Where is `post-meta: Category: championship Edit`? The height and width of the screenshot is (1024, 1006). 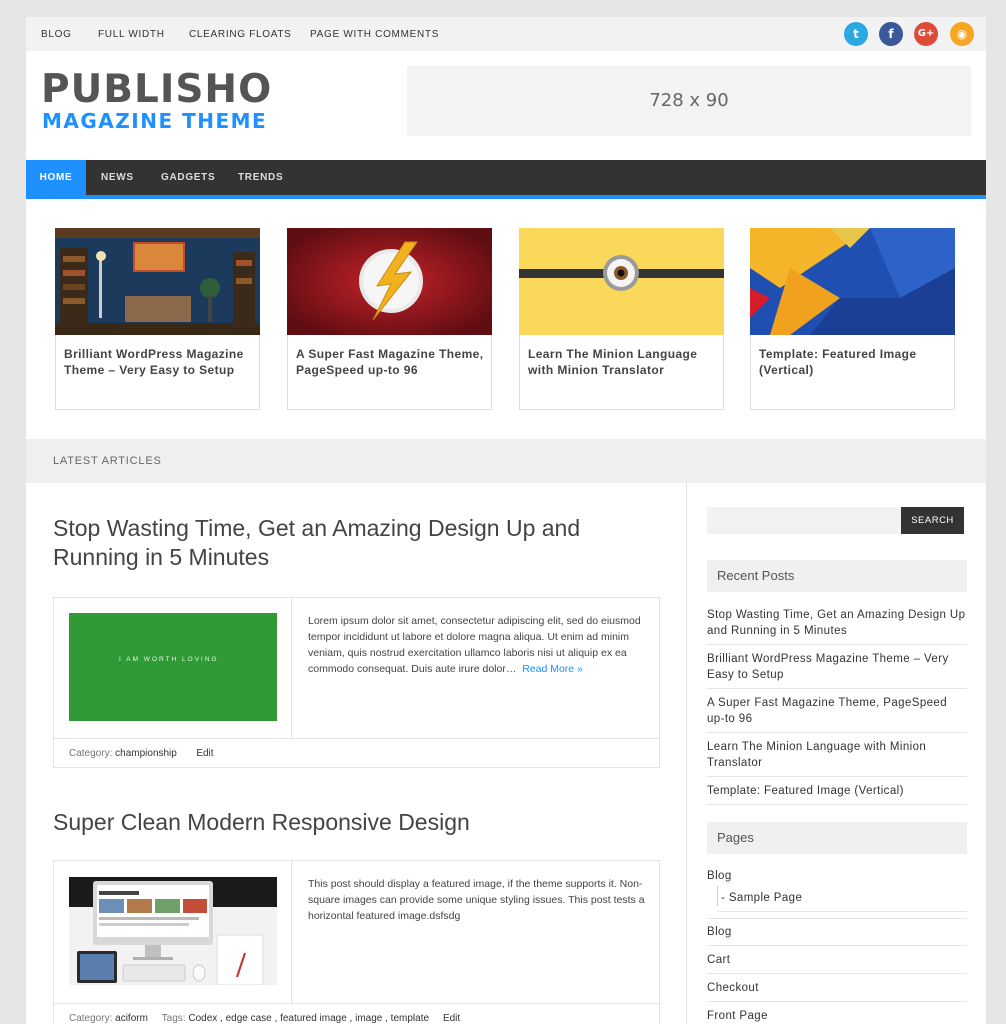 post-meta: Category: championship Edit is located at coordinates (141, 753).